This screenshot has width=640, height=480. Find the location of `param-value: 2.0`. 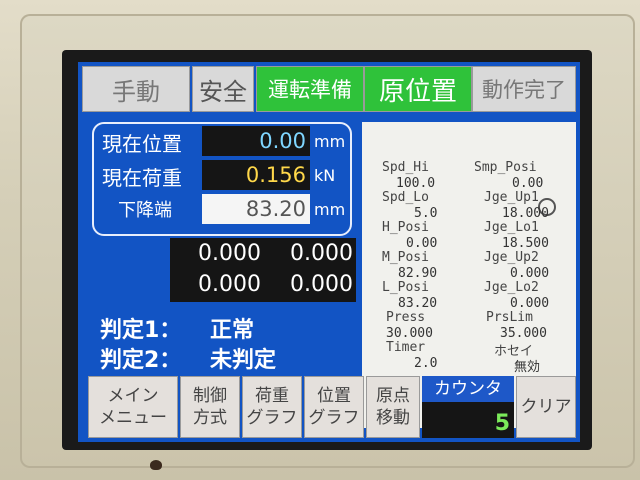

param-value: 2.0 is located at coordinates (426, 363).